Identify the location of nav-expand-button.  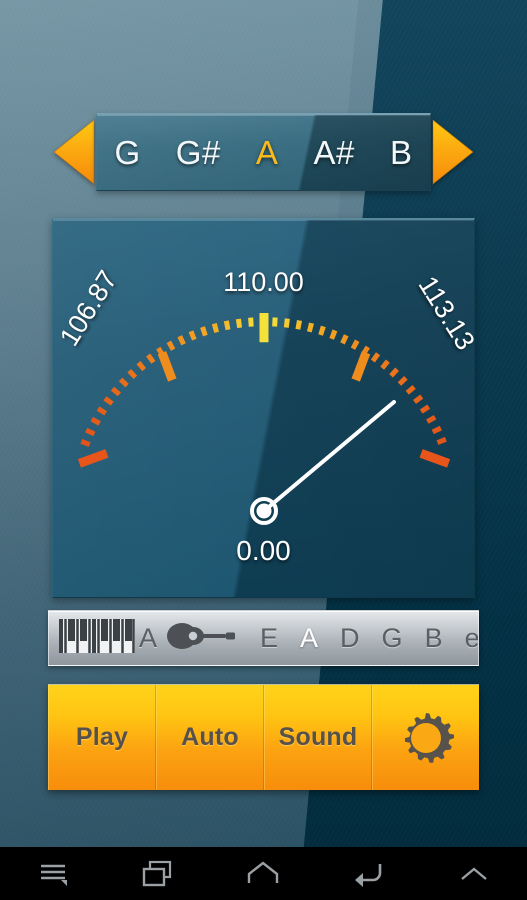
(474, 873).